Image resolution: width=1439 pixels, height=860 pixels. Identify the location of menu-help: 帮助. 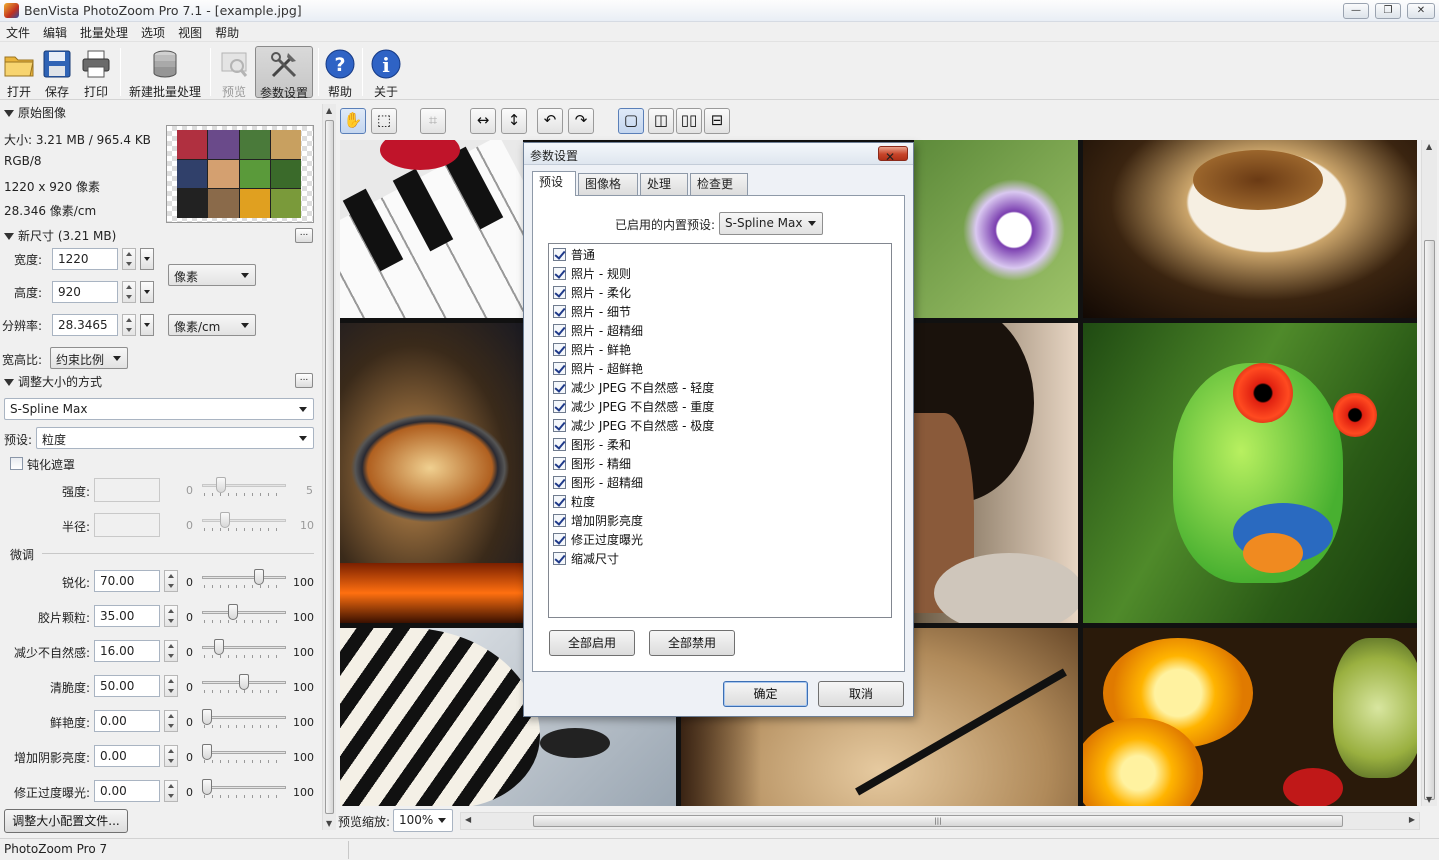
(227, 31).